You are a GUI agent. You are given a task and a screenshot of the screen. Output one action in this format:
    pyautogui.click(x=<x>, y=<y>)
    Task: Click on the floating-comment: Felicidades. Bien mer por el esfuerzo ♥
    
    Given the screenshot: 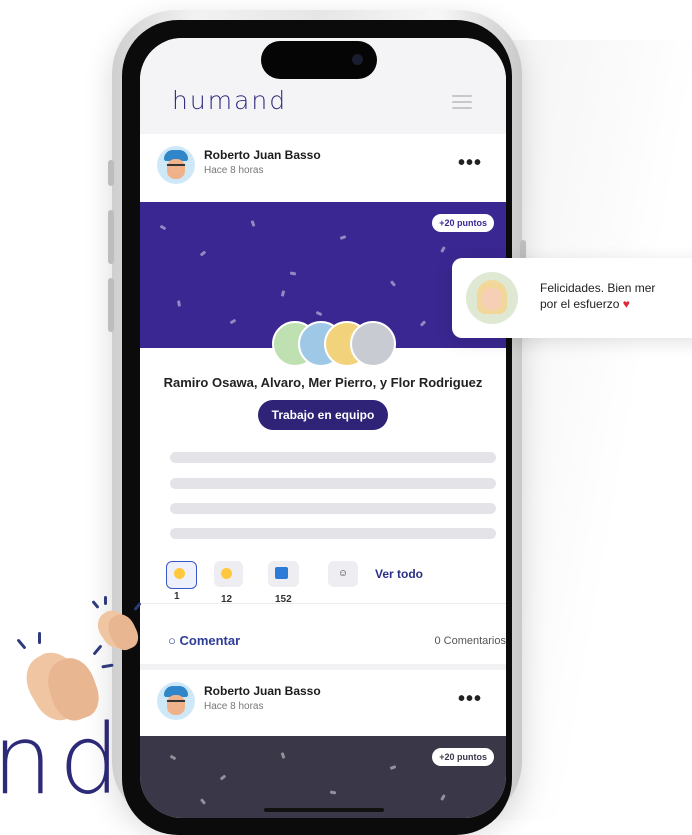 What is the action you would take?
    pyautogui.click(x=572, y=298)
    